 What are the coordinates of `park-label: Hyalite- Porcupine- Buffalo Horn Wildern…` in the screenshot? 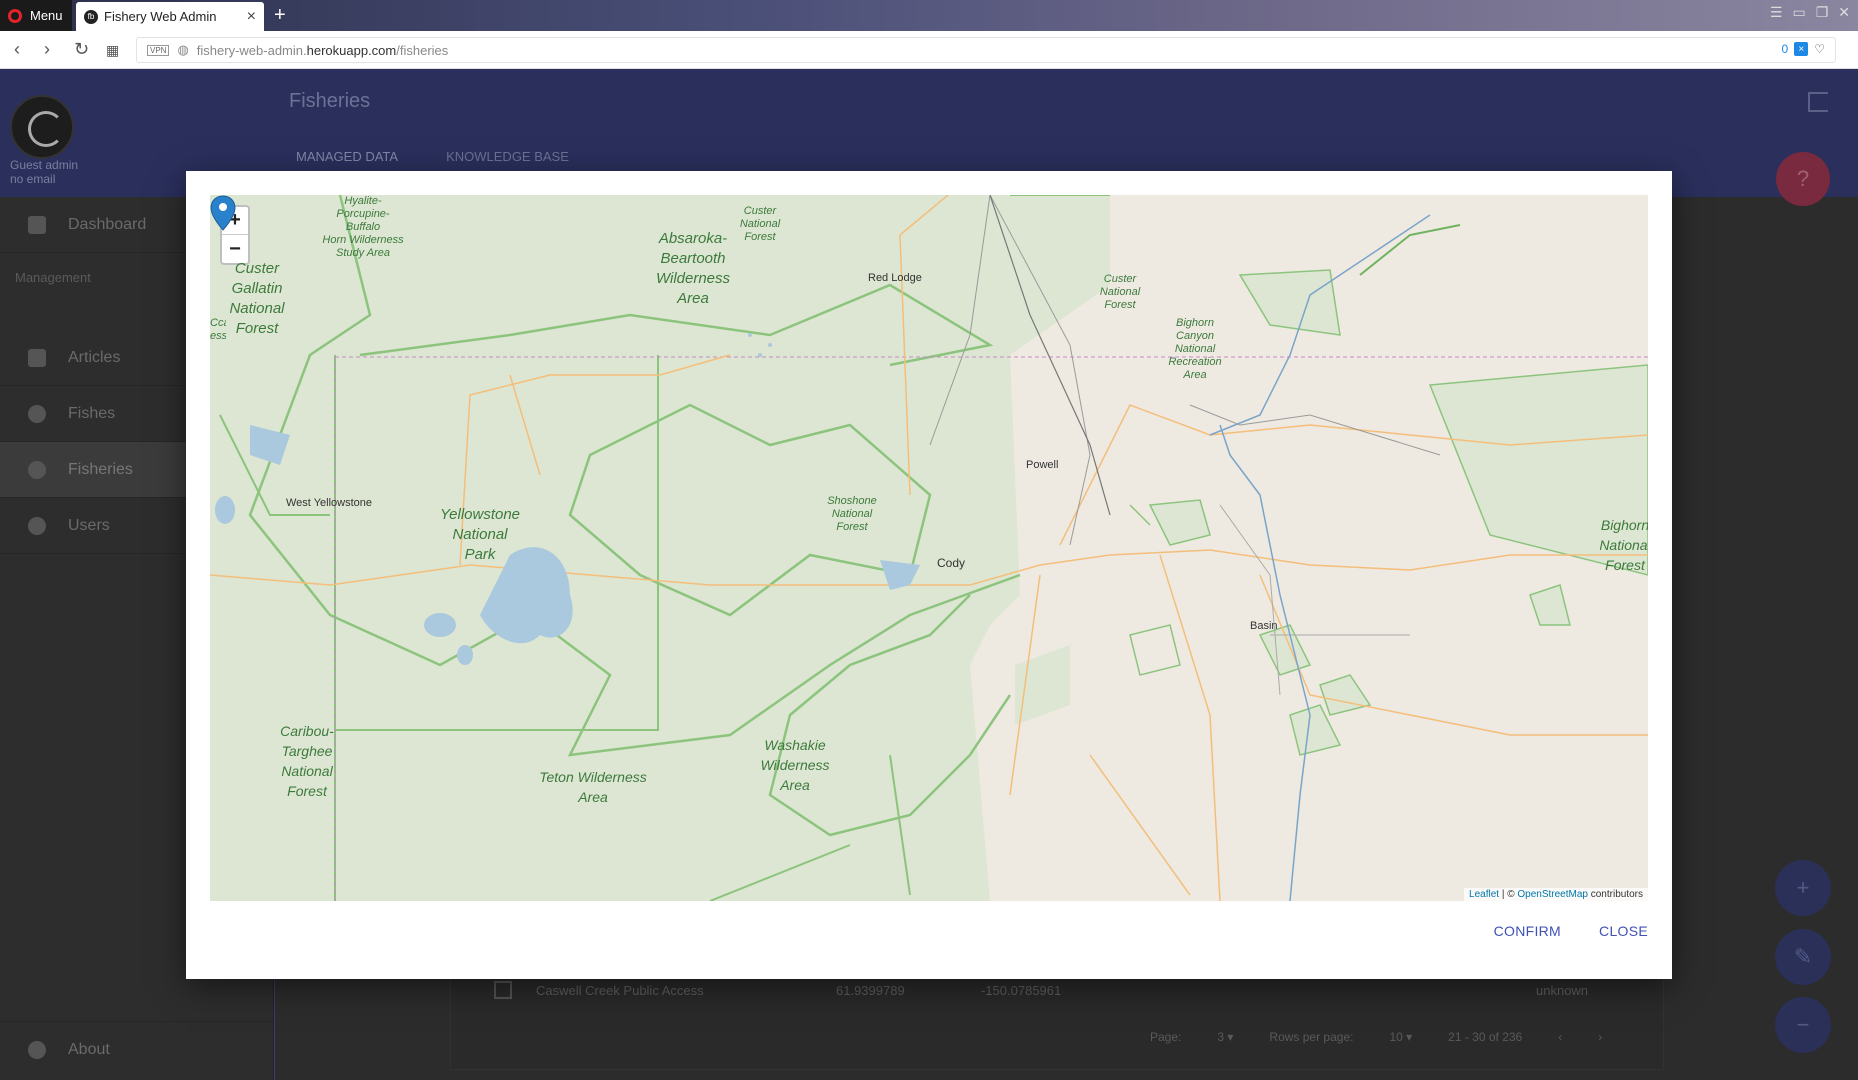 It's located at (363, 227).